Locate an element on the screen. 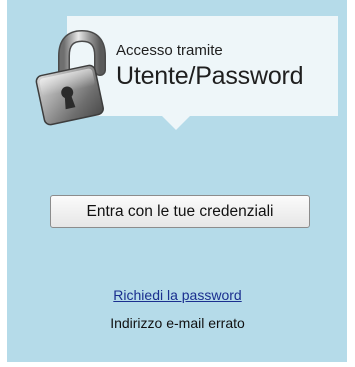  login-method-title: Utente/Password is located at coordinates (210, 76).